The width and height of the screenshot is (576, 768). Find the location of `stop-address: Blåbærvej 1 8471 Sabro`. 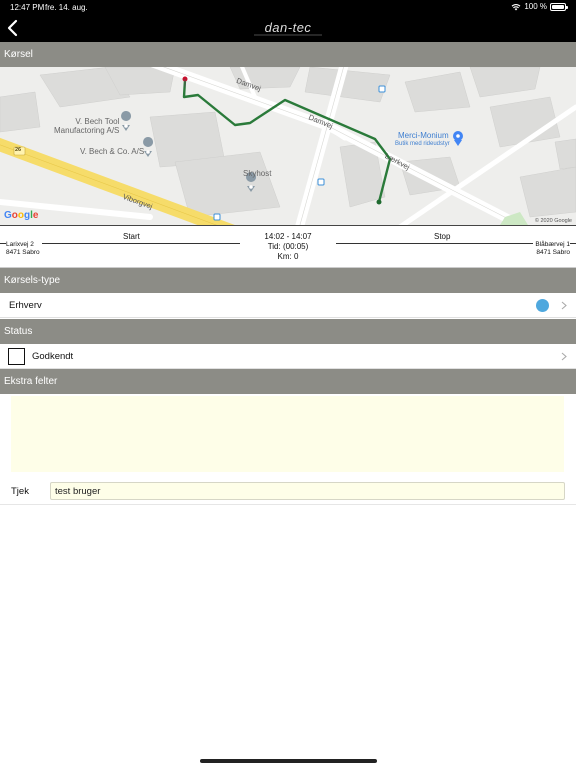

stop-address: Blåbærvej 1 8471 Sabro is located at coordinates (551, 249).